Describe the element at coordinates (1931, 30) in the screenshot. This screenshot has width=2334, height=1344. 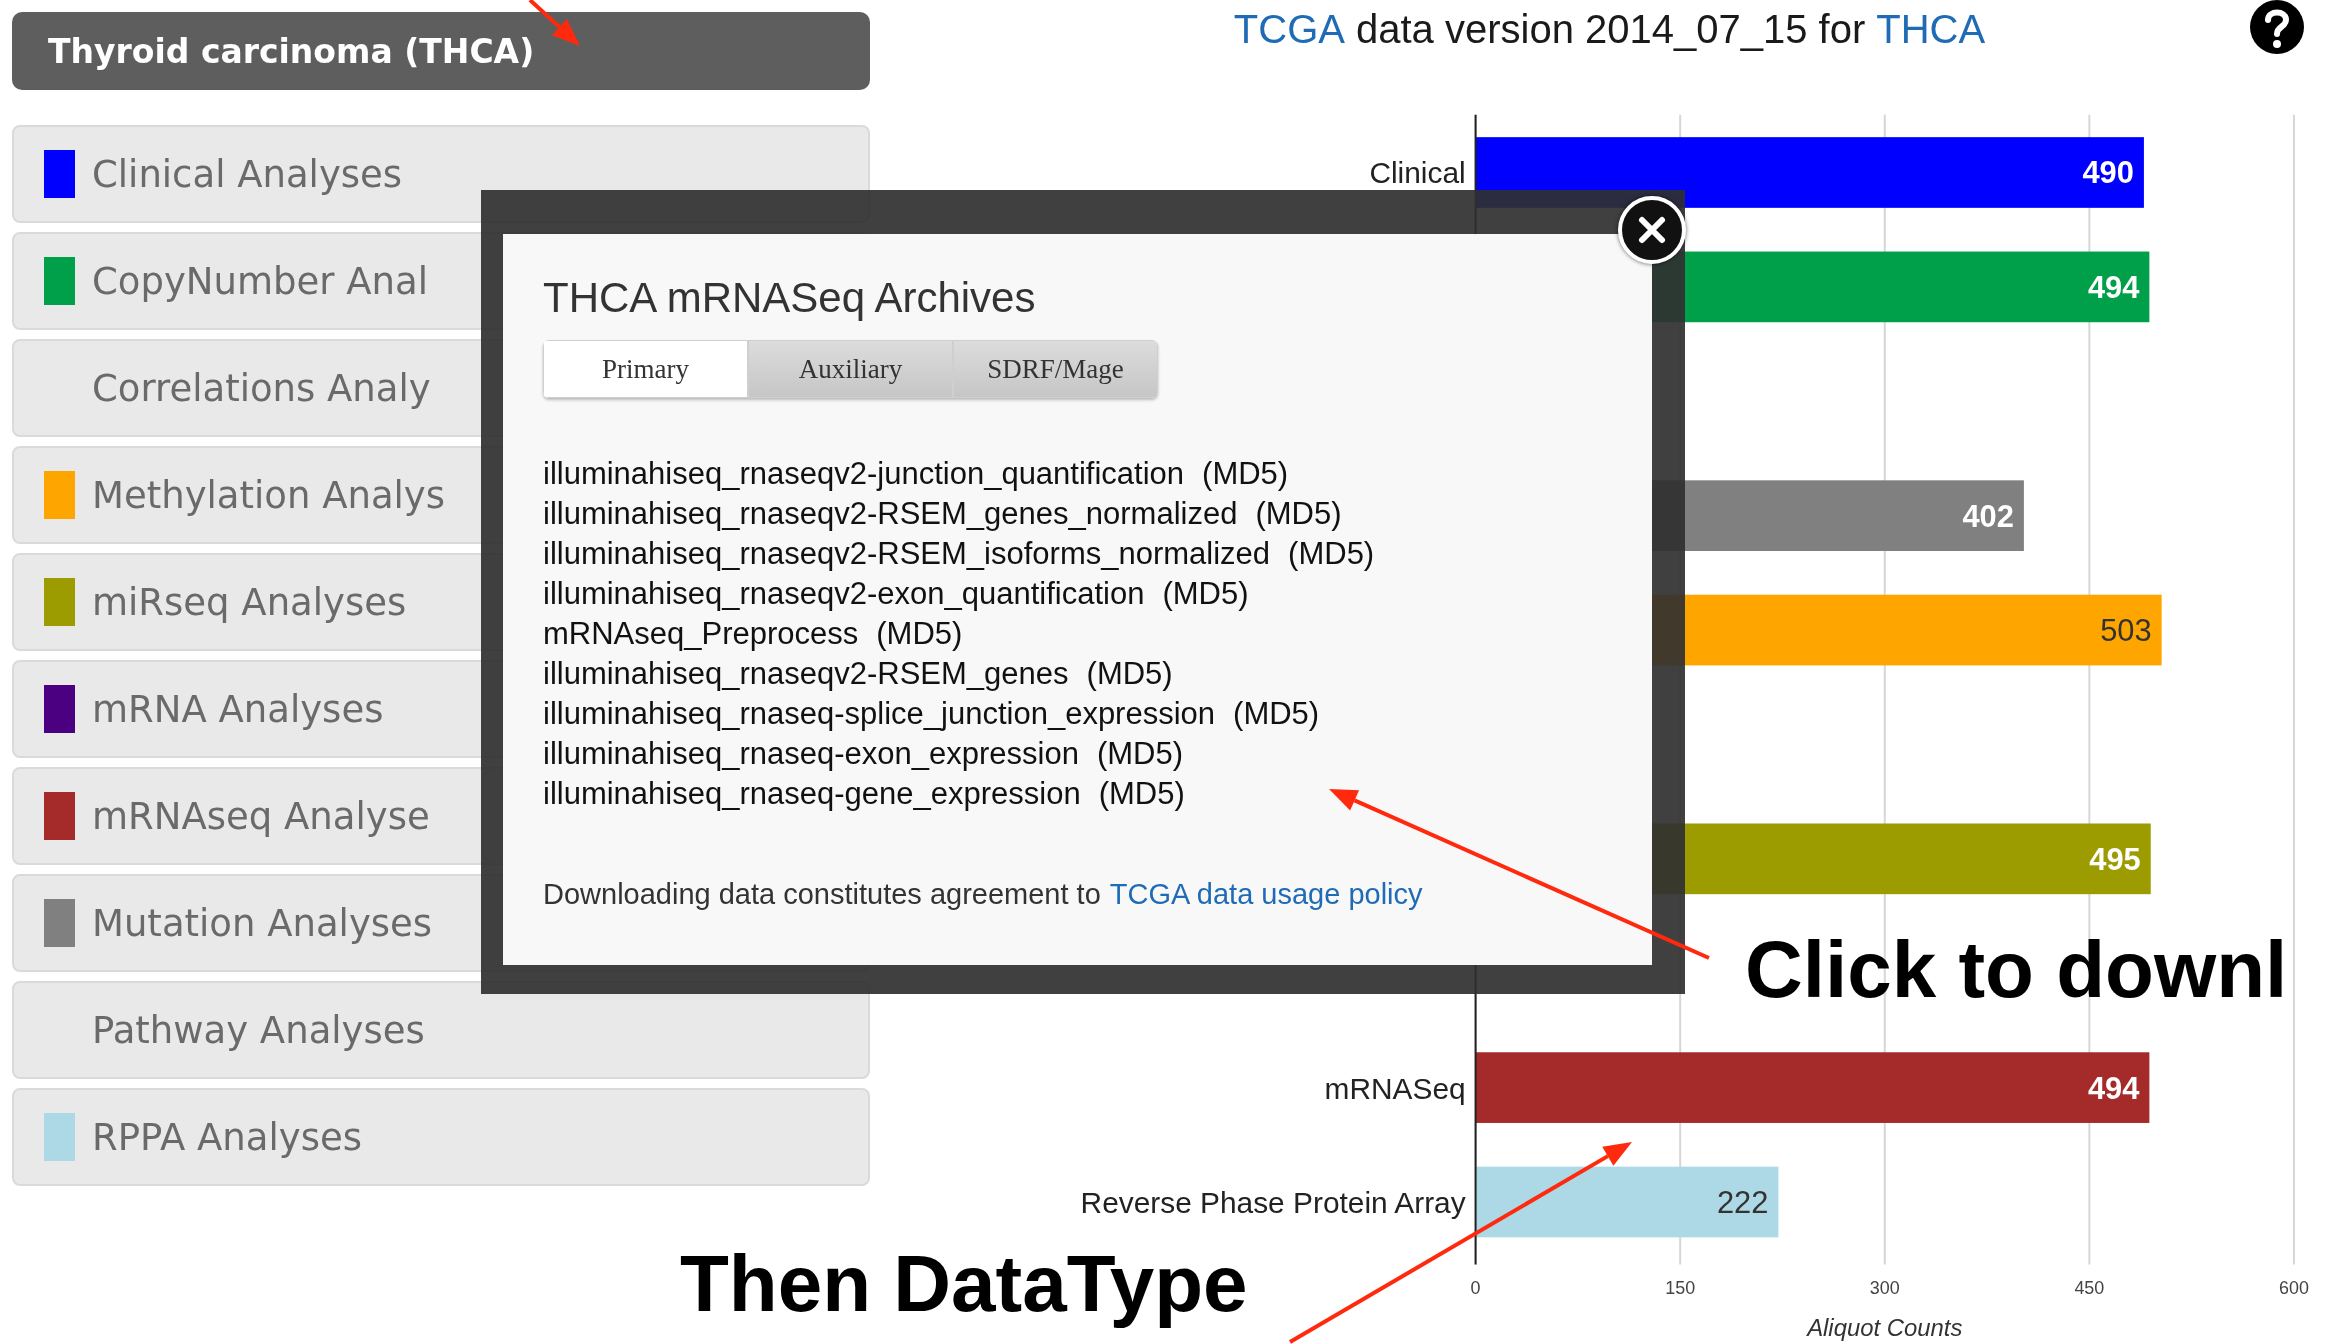
I see `disease-link: THCA` at that location.